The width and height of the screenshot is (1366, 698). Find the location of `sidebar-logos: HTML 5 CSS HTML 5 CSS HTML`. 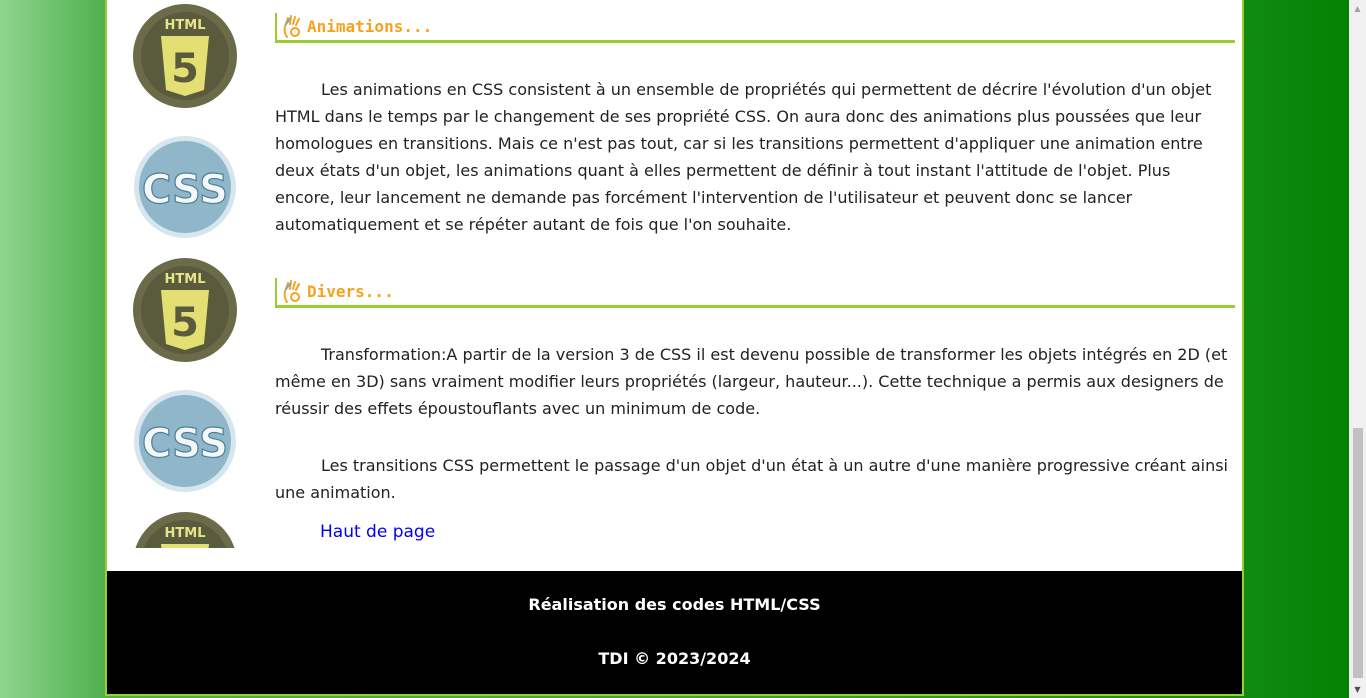

sidebar-logos: HTML 5 CSS HTML 5 CSS HTML is located at coordinates (184, 274).